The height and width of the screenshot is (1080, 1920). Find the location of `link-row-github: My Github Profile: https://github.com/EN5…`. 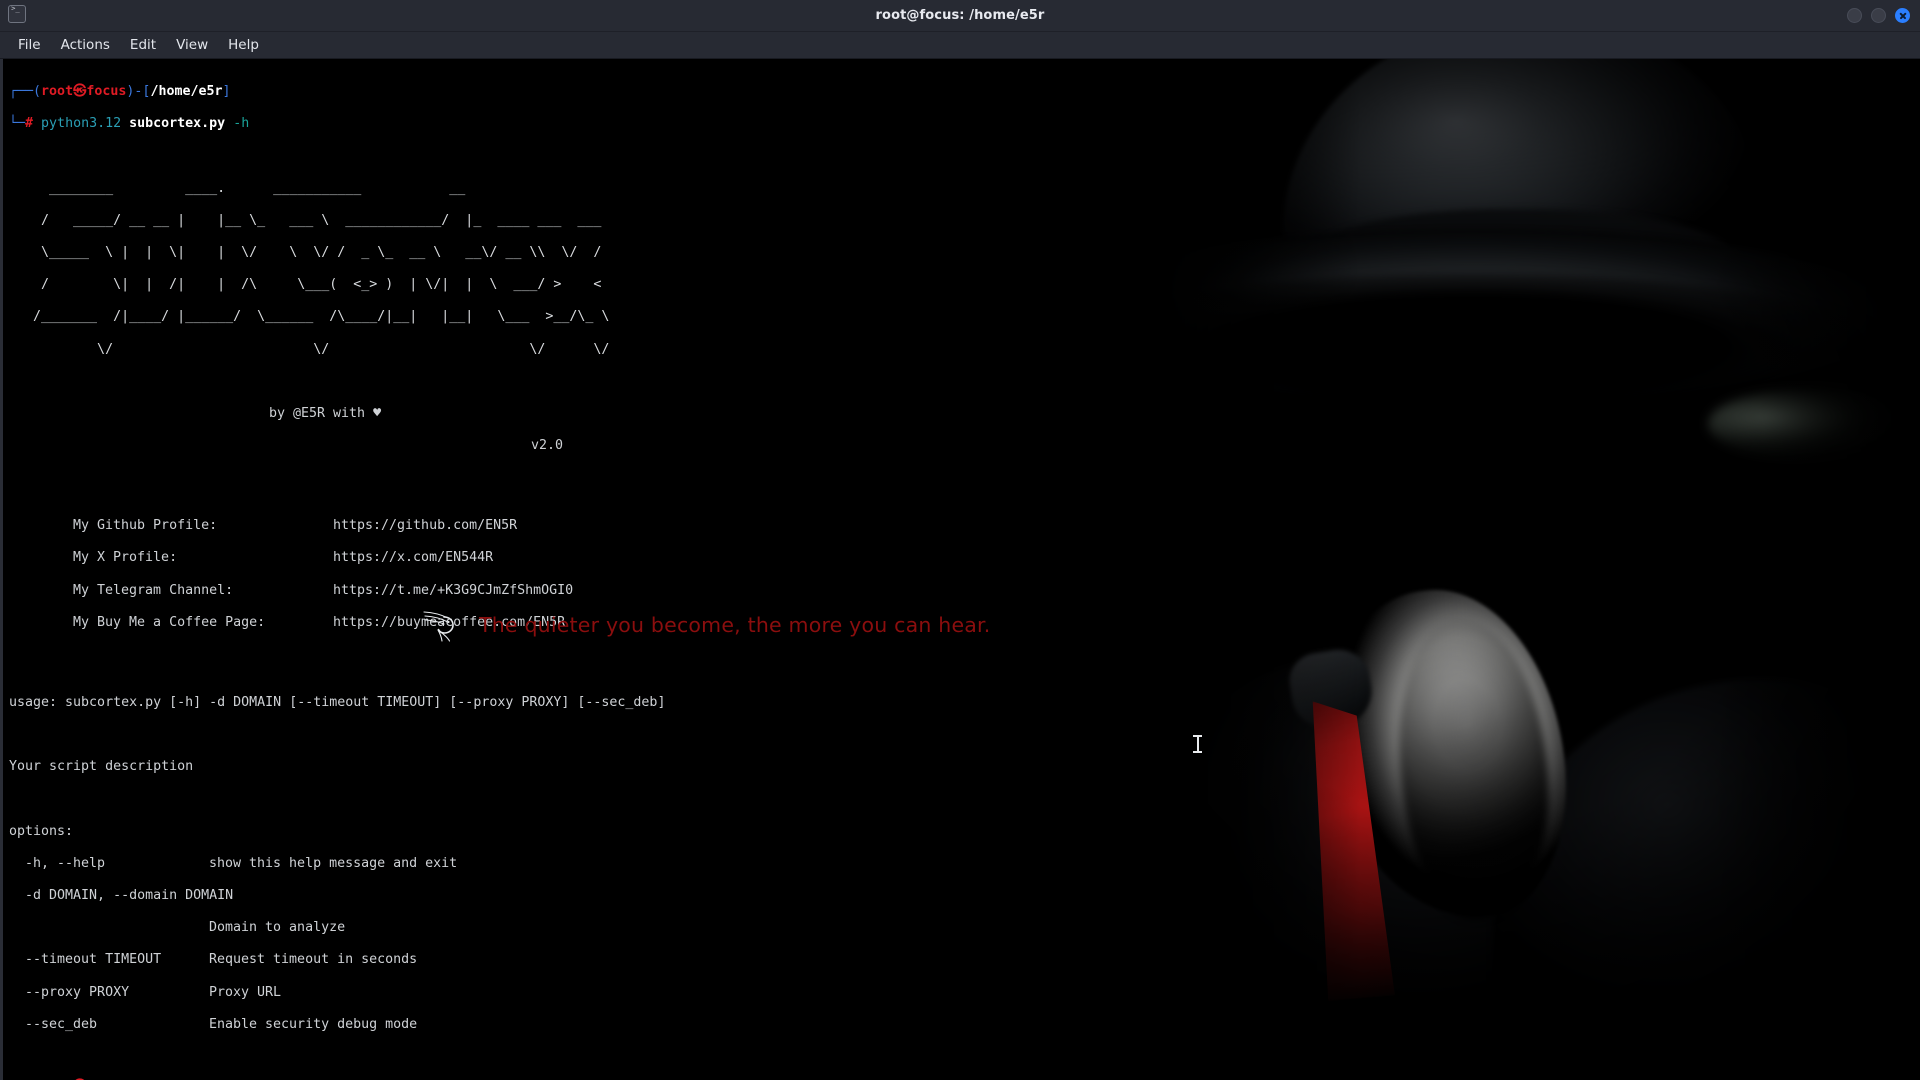

link-row-github: My Github Profile: https://github.com/EN5… is located at coordinates (337, 526).